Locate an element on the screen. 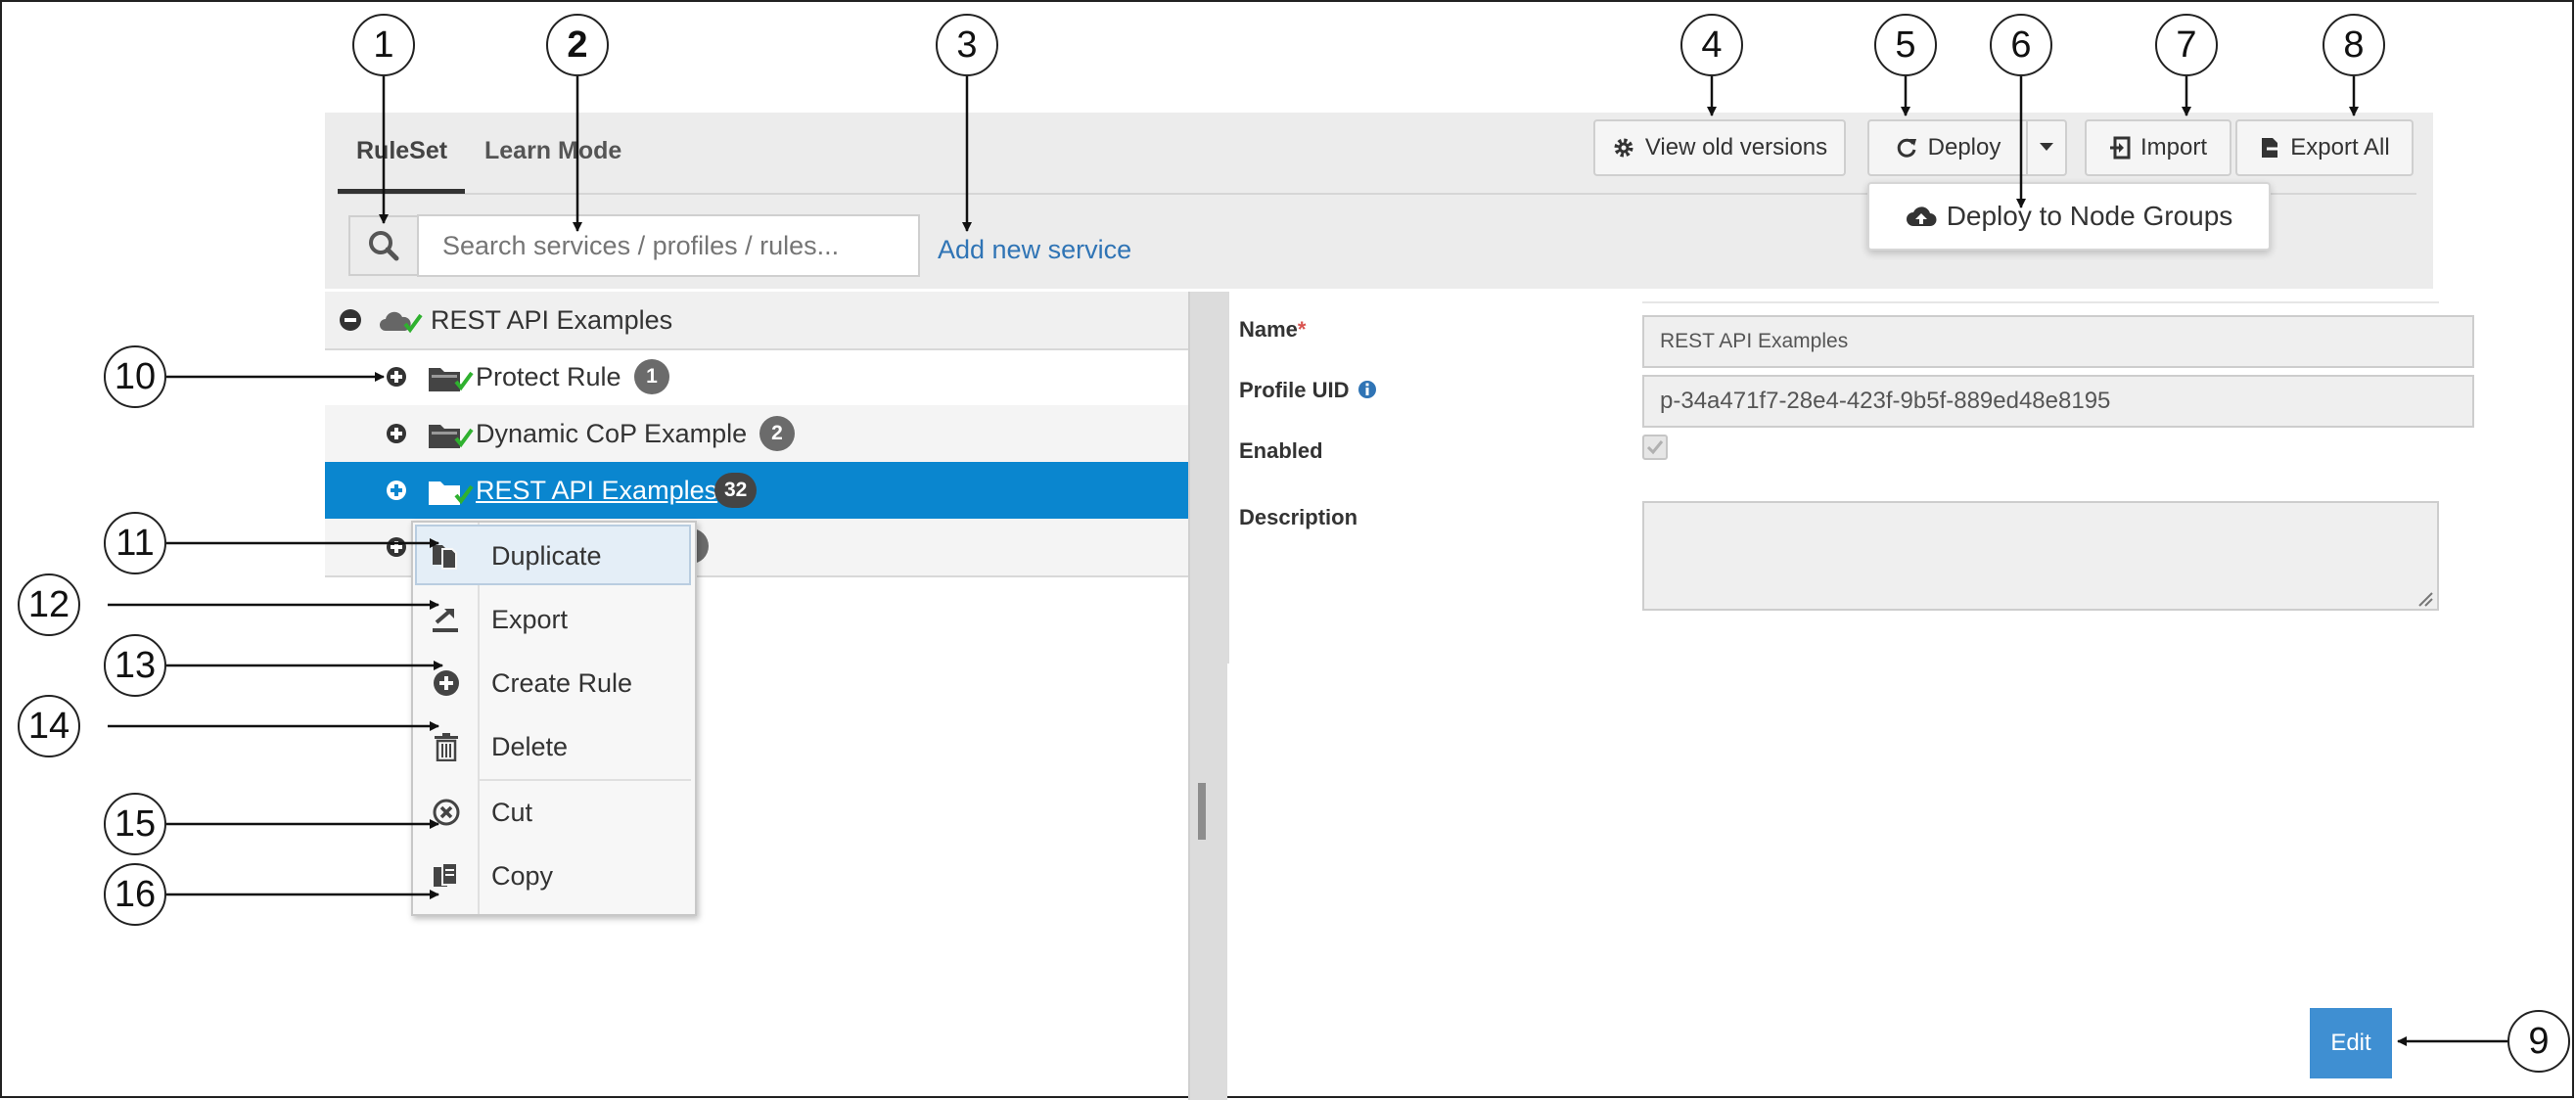  callout-6: 6 is located at coordinates (2021, 45).